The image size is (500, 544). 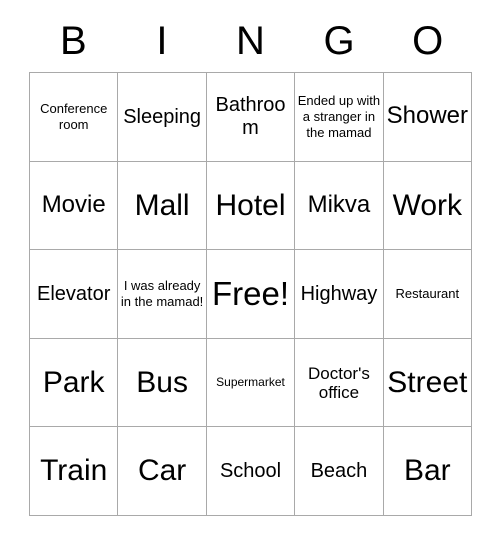 I want to click on bingo-row: Train Car School Beach Bar, so click(x=251, y=471).